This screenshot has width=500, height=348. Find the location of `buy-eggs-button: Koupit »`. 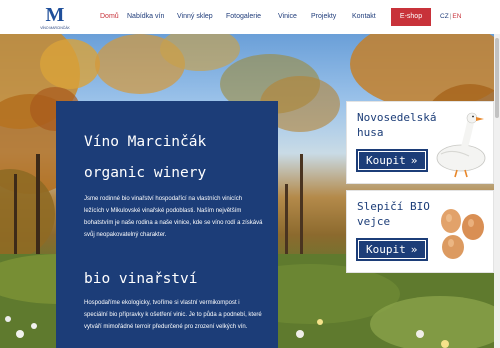

buy-eggs-button: Koupit » is located at coordinates (392, 249).